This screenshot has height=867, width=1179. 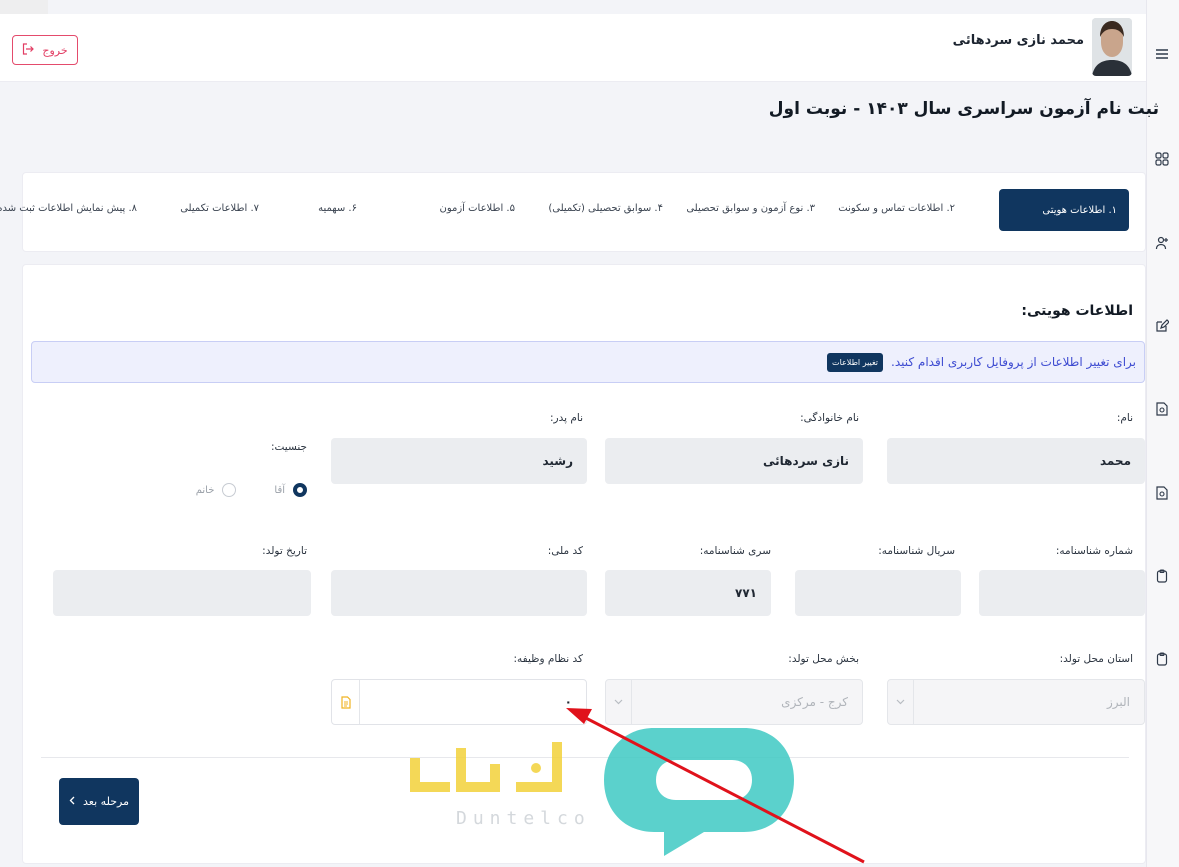 I want to click on dashboard-icon, so click(x=1162, y=159).